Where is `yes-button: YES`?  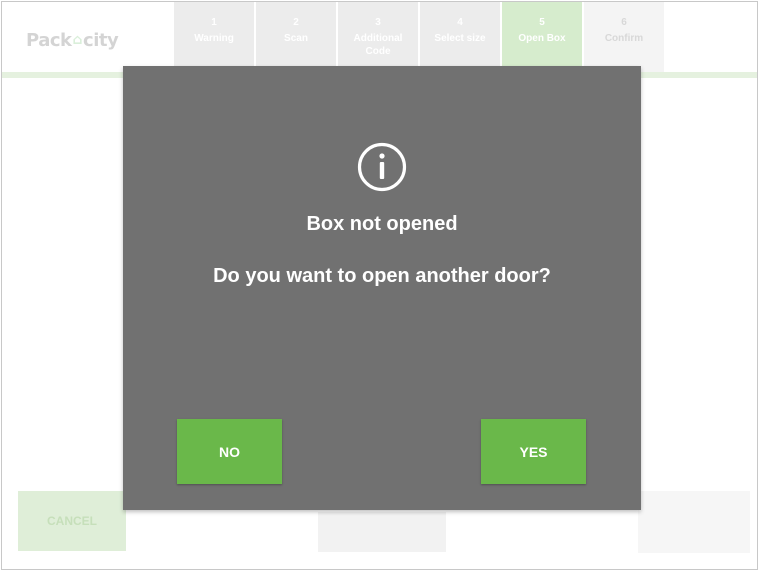
yes-button: YES is located at coordinates (533, 451).